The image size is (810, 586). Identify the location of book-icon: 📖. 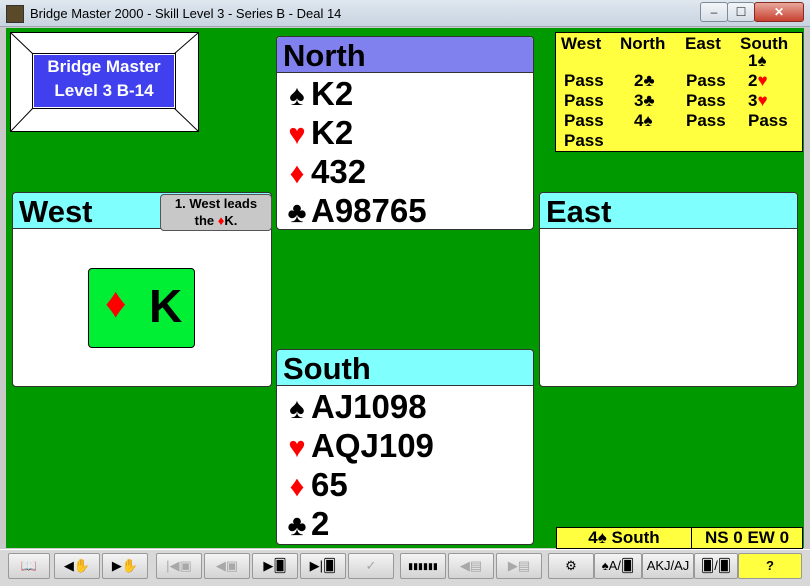
(29, 566).